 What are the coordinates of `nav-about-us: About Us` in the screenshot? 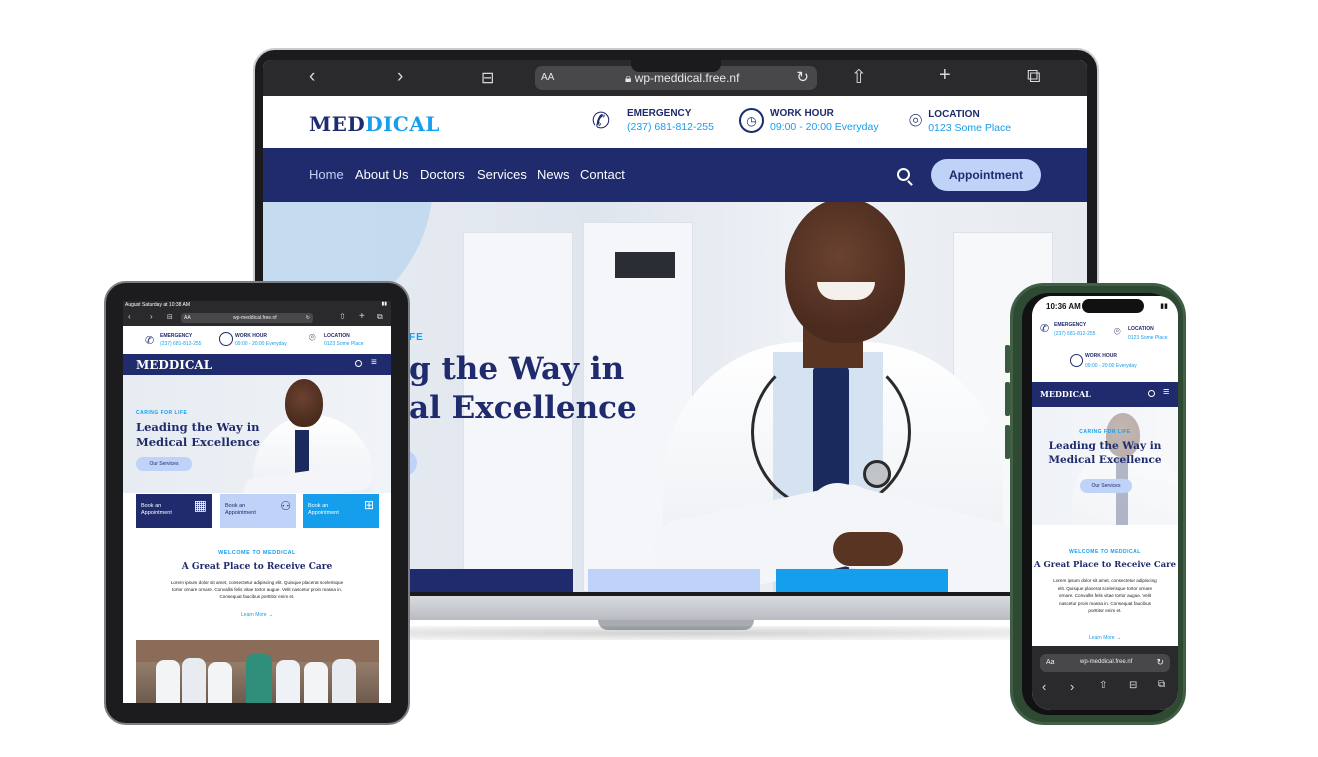 It's located at (381, 174).